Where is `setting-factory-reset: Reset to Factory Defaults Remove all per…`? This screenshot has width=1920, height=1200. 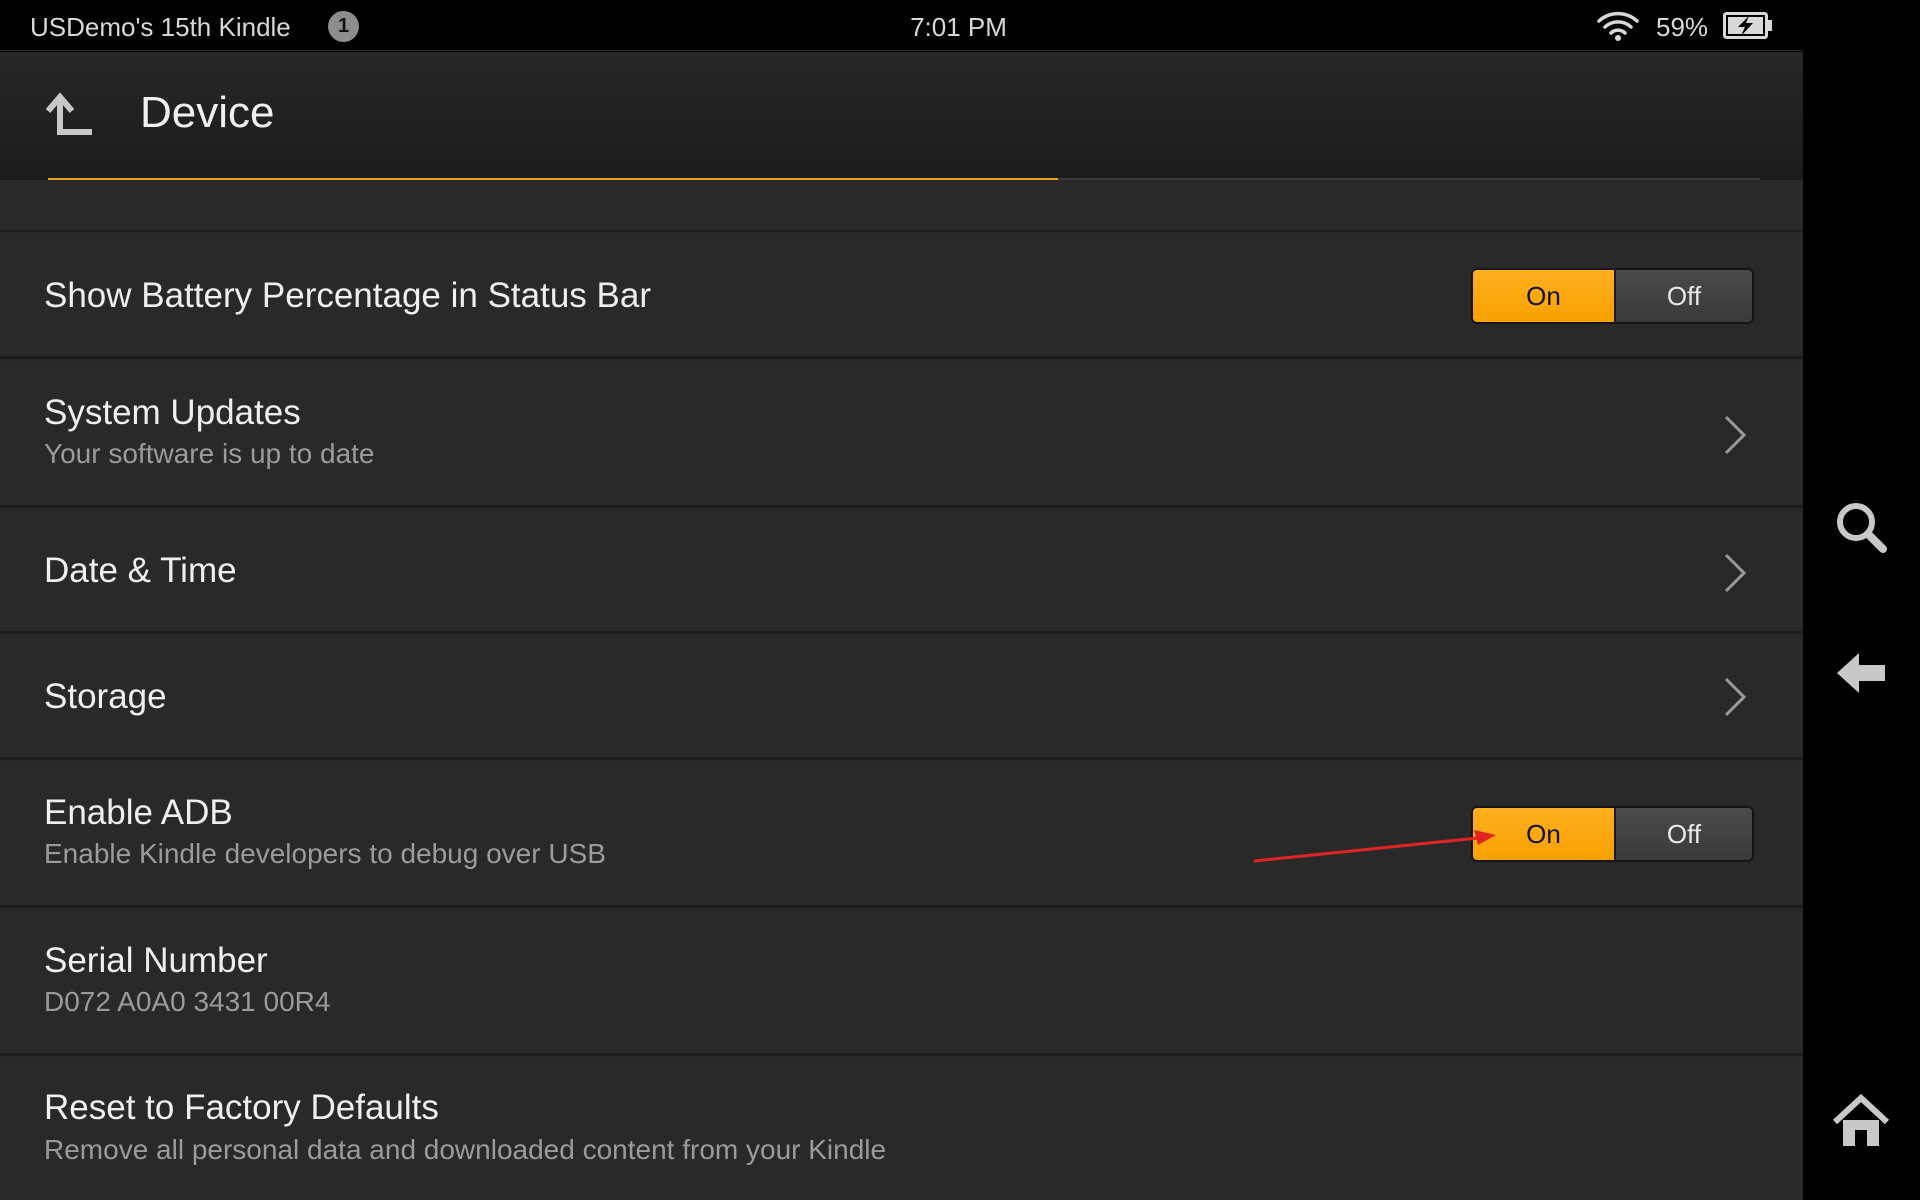
setting-factory-reset: Reset to Factory Defaults Remove all per… is located at coordinates (901, 1129).